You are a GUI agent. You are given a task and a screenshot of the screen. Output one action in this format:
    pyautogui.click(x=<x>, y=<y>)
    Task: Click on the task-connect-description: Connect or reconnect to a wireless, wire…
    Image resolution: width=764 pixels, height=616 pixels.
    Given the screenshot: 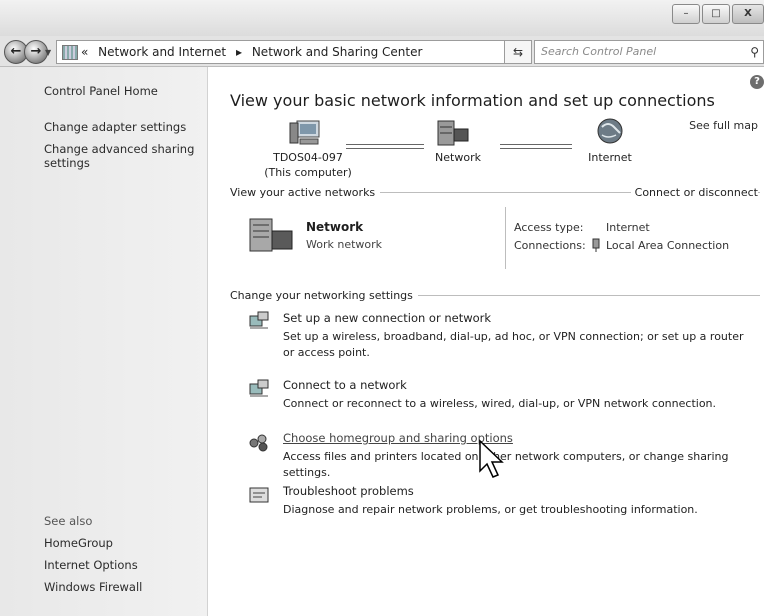 What is the action you would take?
    pyautogui.click(x=500, y=403)
    